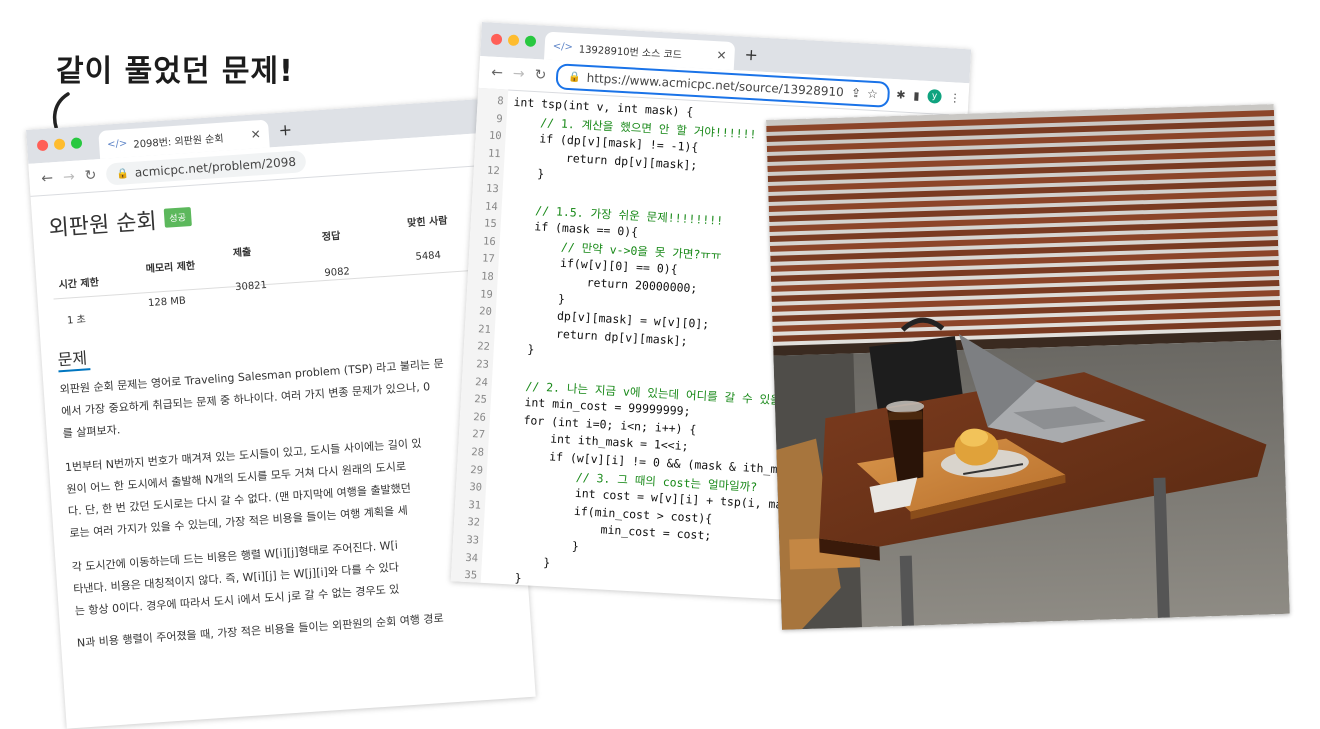 Image resolution: width=1320 pixels, height=729 pixels. Describe the element at coordinates (482, 364) in the screenshot. I see `line-number: 23` at that location.